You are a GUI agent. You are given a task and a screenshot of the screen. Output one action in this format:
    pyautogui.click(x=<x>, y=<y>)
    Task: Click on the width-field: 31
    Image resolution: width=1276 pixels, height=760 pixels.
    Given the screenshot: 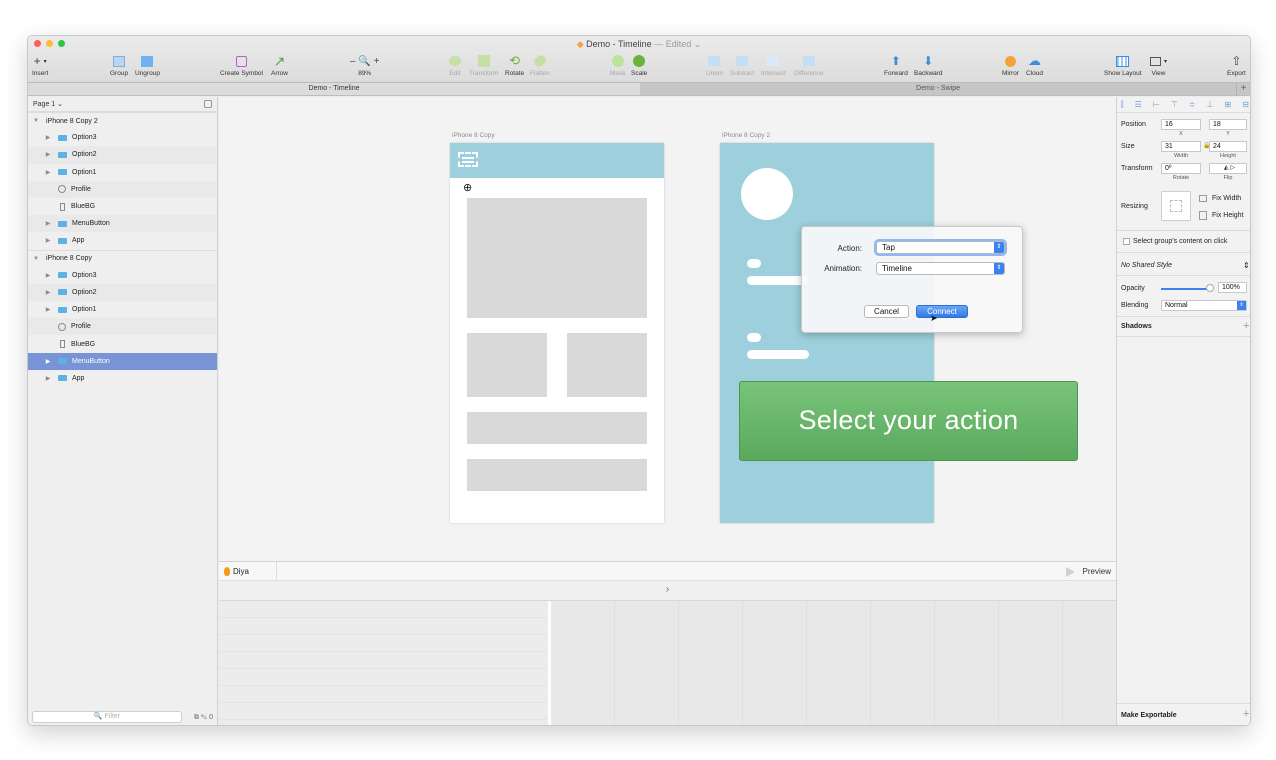 What is the action you would take?
    pyautogui.click(x=1181, y=146)
    